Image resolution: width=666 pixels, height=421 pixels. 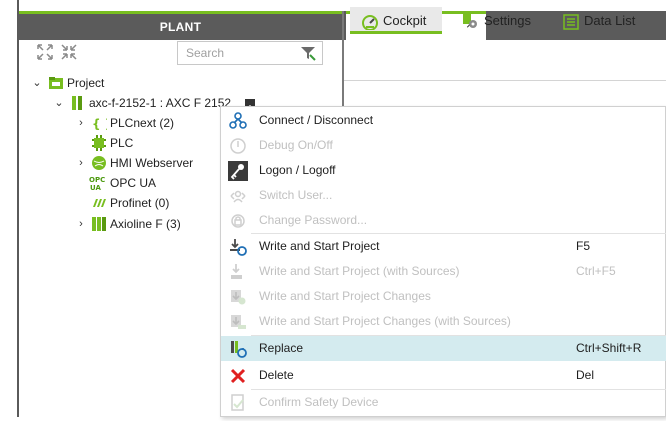 What do you see at coordinates (583, 246) in the screenshot?
I see `menu-item-shortcut: F5` at bounding box center [583, 246].